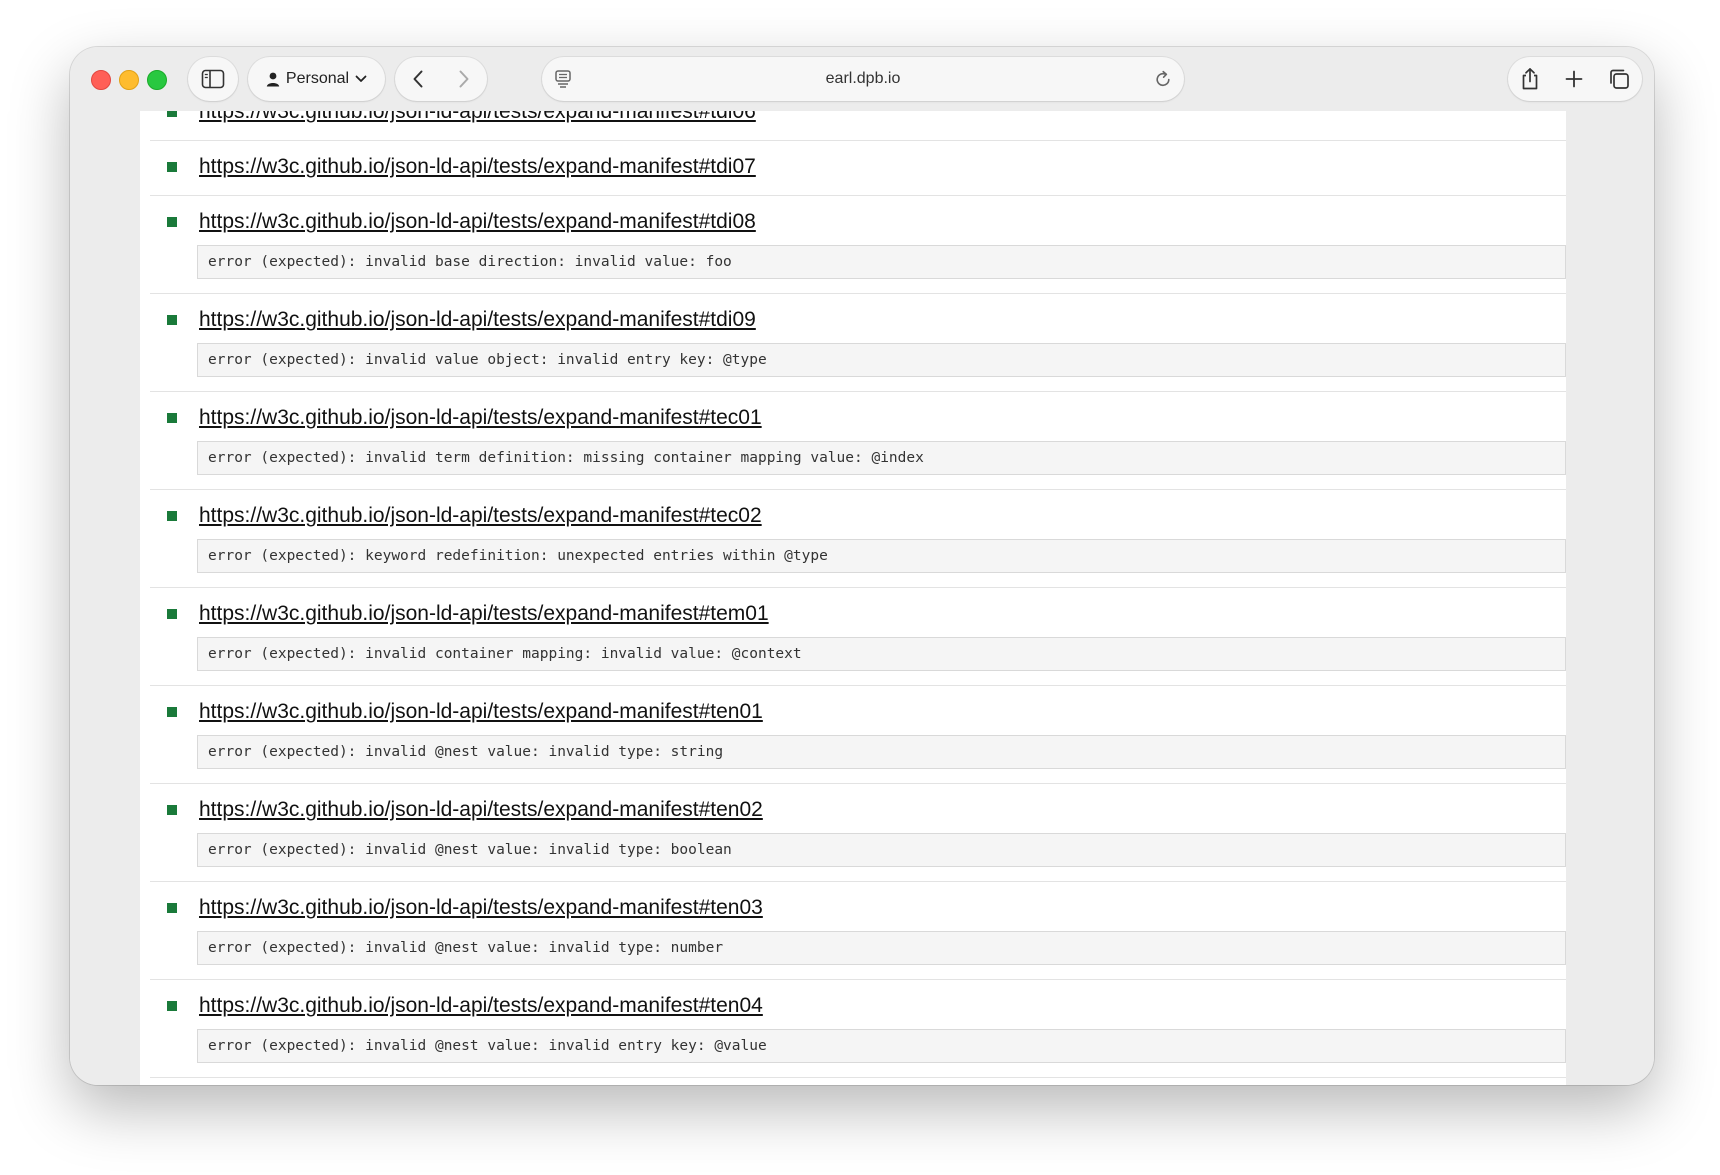 The height and width of the screenshot is (1175, 1720). I want to click on back-button, so click(418, 79).